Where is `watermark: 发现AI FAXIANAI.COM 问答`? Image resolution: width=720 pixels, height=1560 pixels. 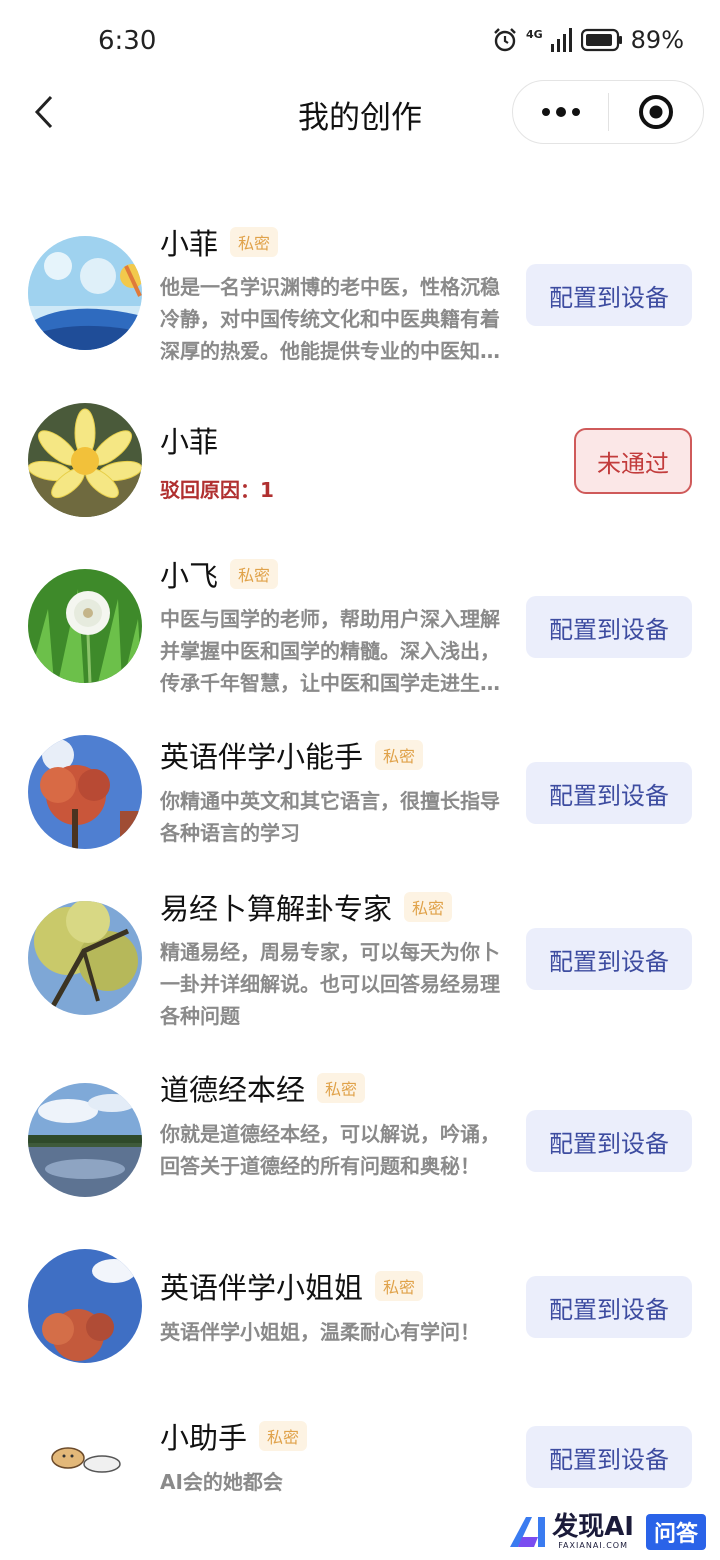
watermark: 发现AI FAXIANAI.COM 问答 is located at coordinates (607, 1531).